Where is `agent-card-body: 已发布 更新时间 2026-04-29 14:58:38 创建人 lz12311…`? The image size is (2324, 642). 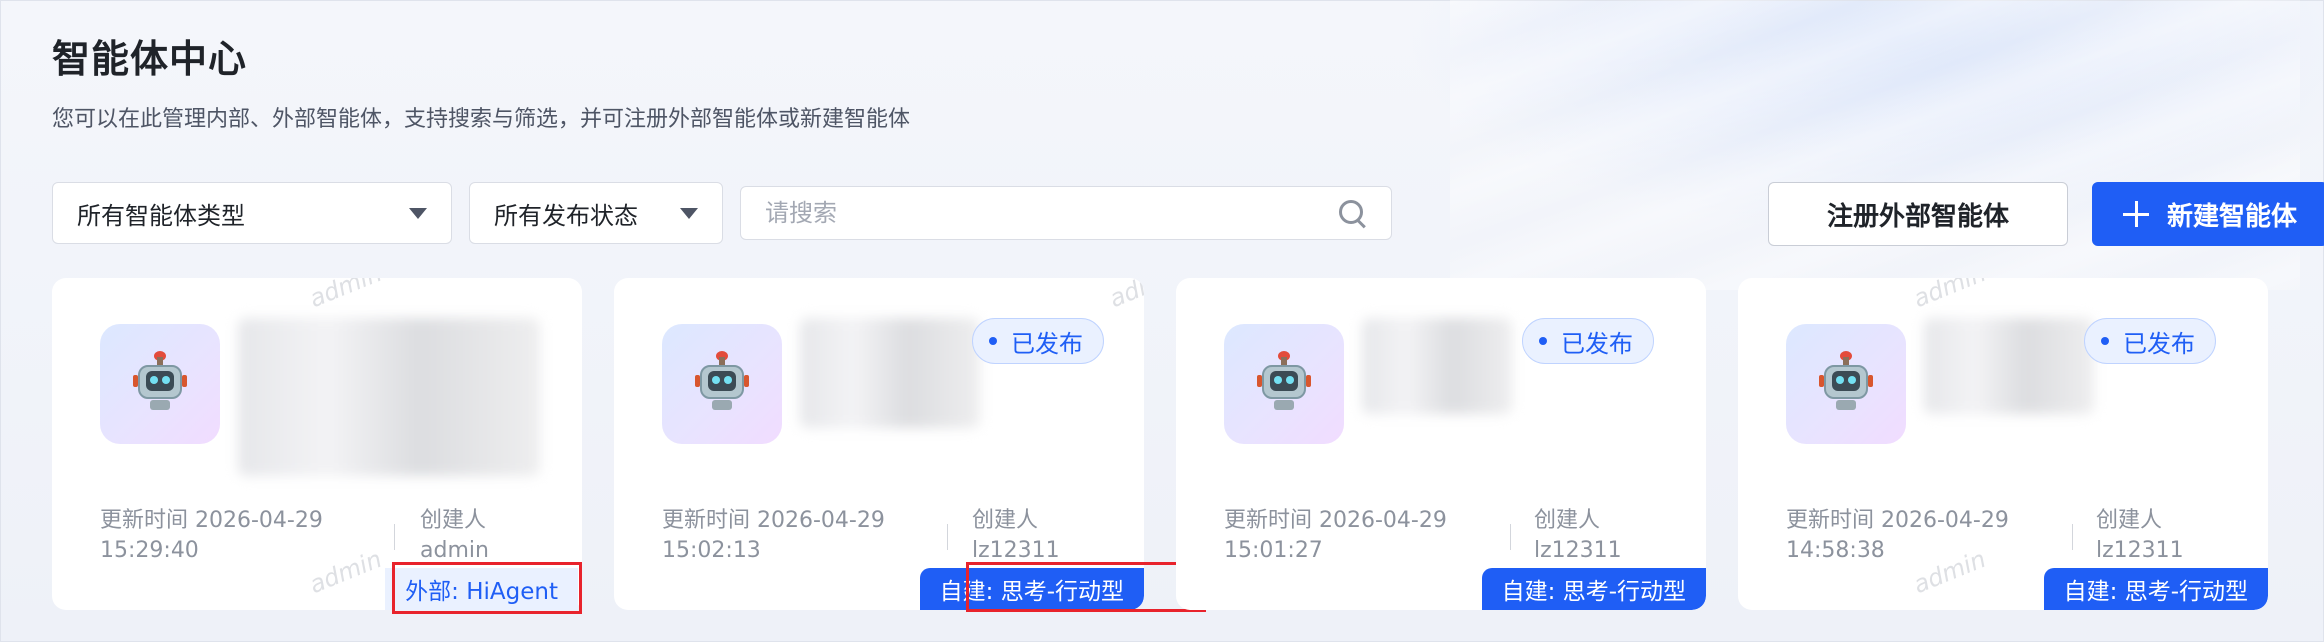
agent-card-body: 已发布 更新时间 2026-04-29 14:58:38 创建人 lz12311… is located at coordinates (2003, 444).